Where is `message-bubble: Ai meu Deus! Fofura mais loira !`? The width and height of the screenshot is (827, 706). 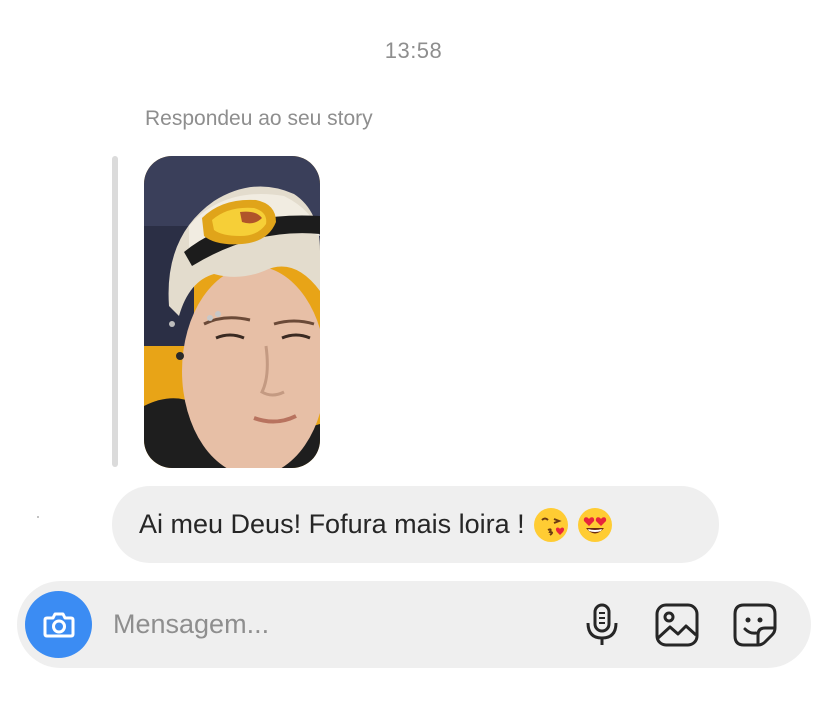 message-bubble: Ai meu Deus! Fofura mais loira ! is located at coordinates (415, 524).